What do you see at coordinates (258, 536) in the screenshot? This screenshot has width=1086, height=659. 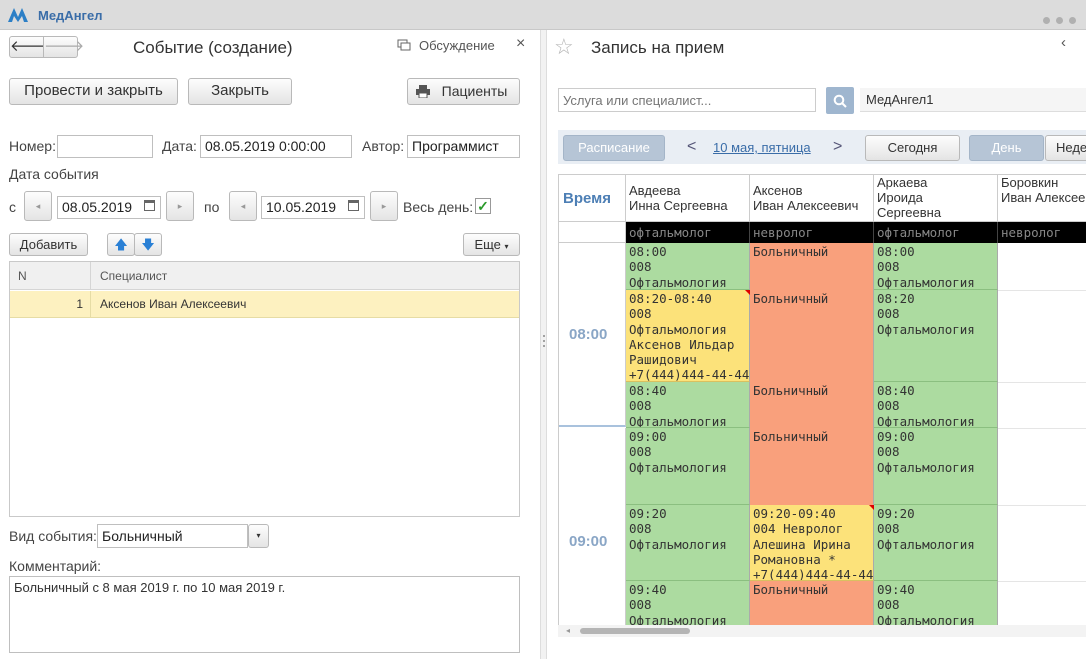 I see `event-type-dropdown-button: ▾` at bounding box center [258, 536].